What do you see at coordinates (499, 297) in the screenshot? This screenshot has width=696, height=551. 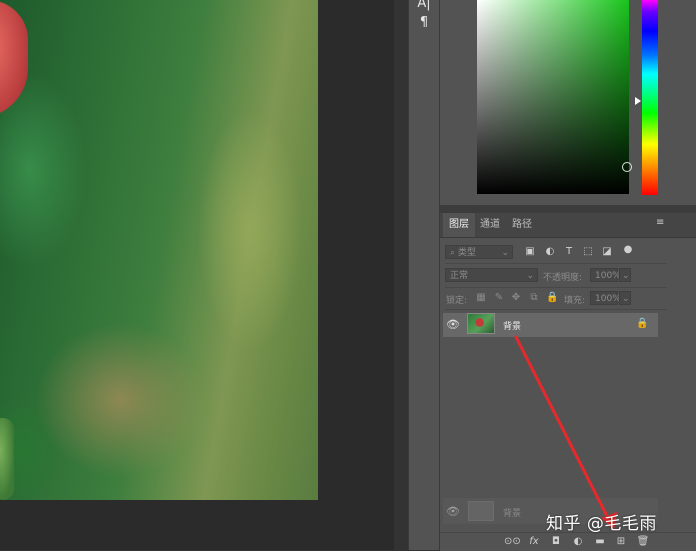 I see `lock-image-pixels-icon: ✎` at bounding box center [499, 297].